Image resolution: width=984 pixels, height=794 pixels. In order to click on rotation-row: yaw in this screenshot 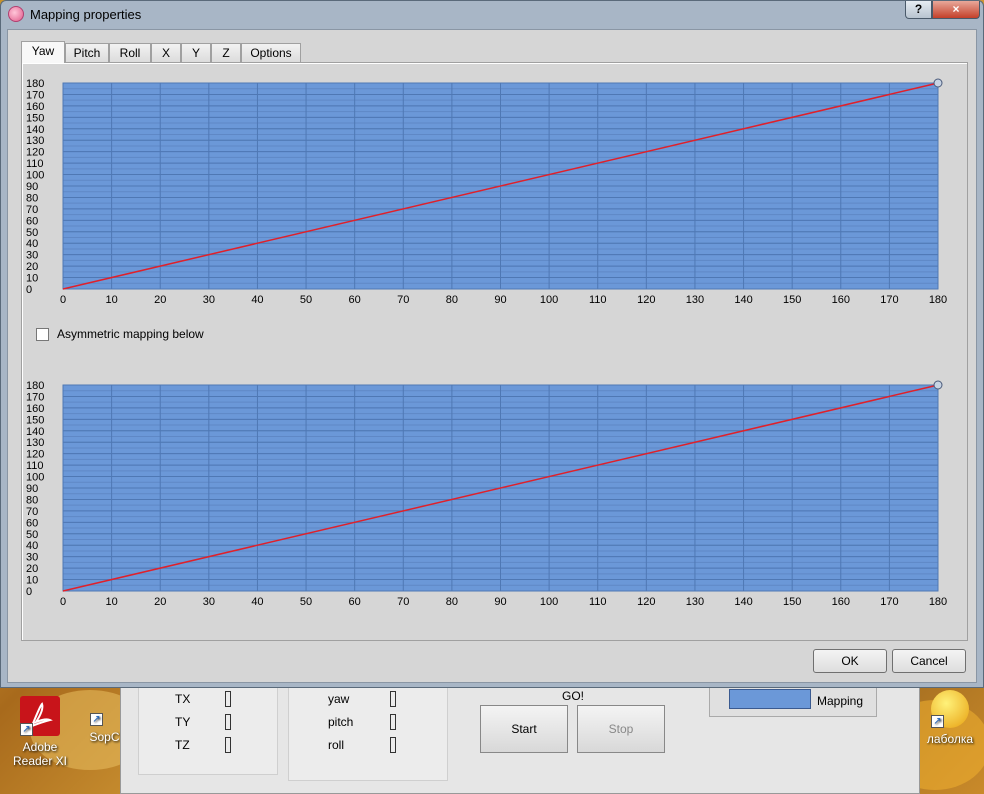, I will do `click(362, 699)`.